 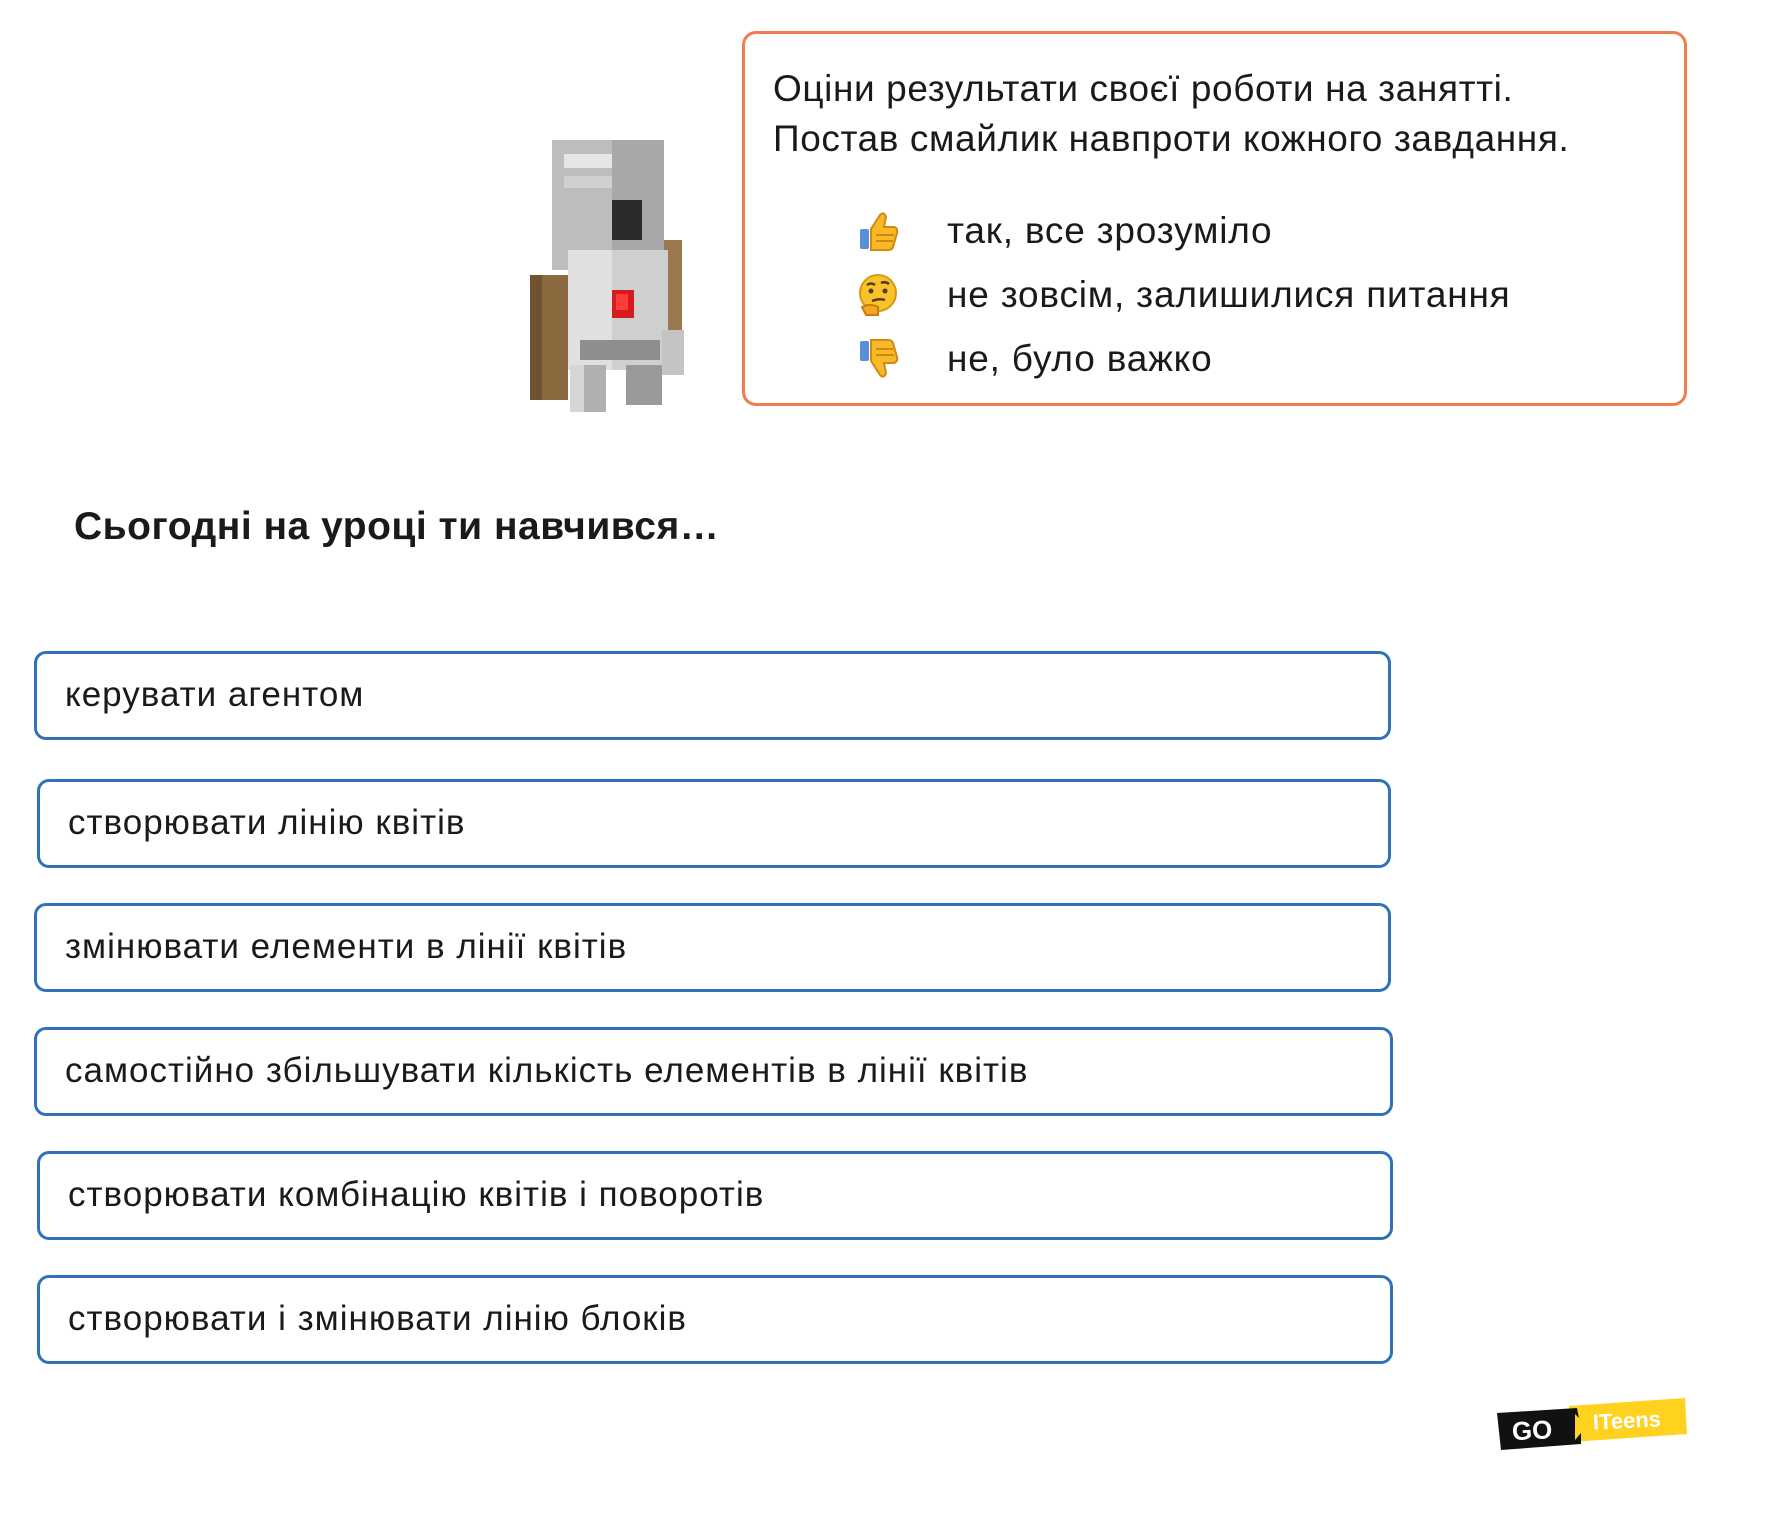 I want to click on logo-go-text: GO, so click(x=1532, y=1430).